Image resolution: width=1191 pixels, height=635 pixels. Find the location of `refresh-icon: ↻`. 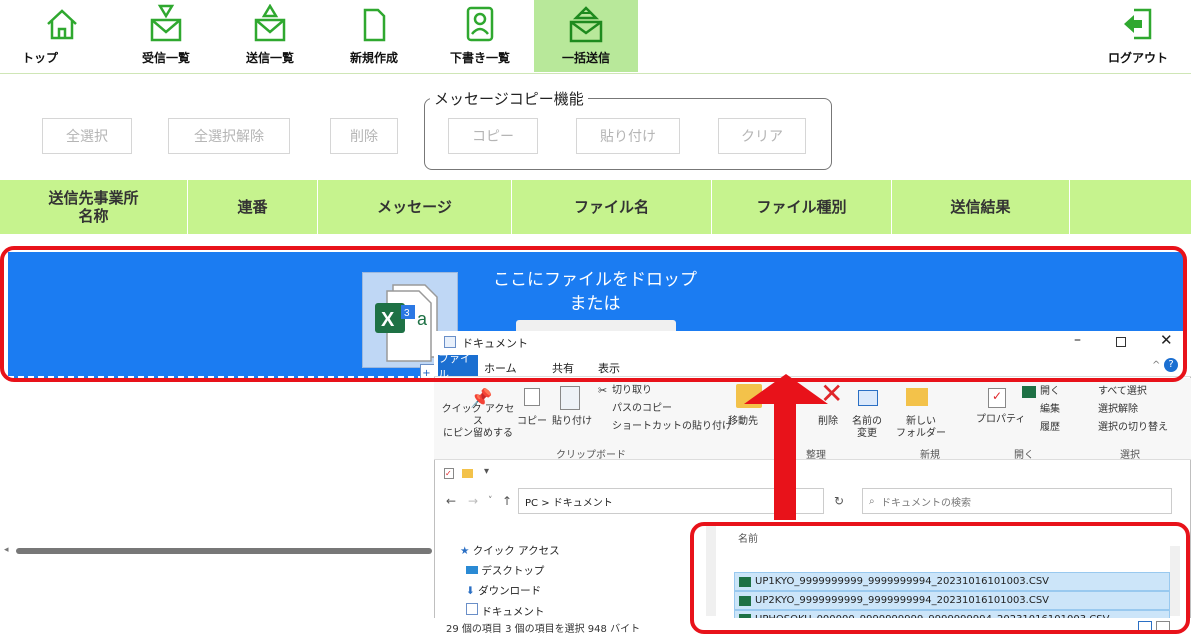

refresh-icon: ↻ is located at coordinates (839, 501).